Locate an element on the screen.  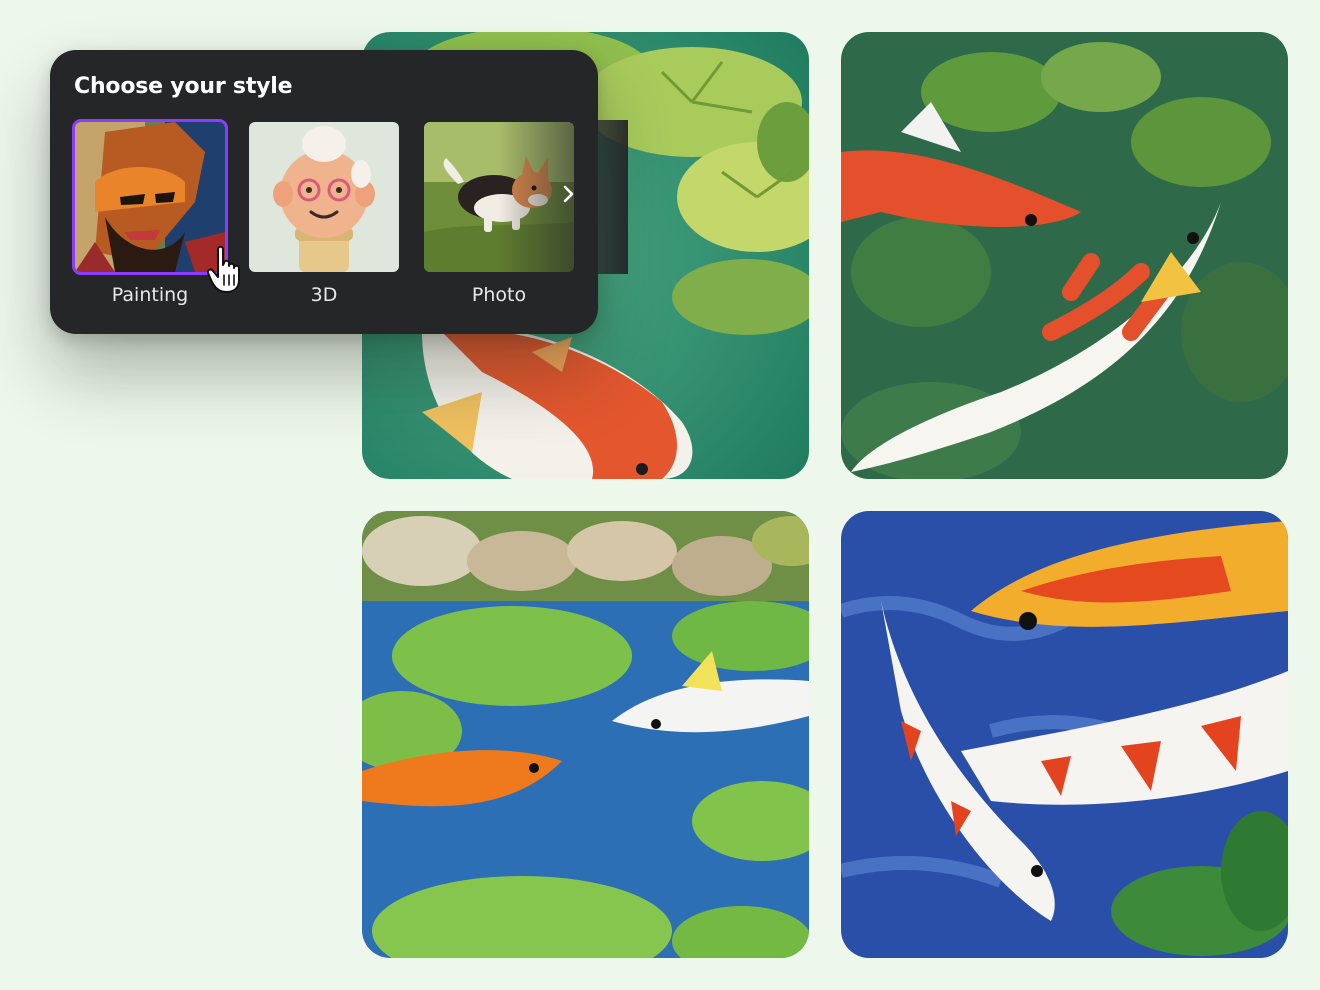
style-option-3d: 3D is located at coordinates (325, 225).